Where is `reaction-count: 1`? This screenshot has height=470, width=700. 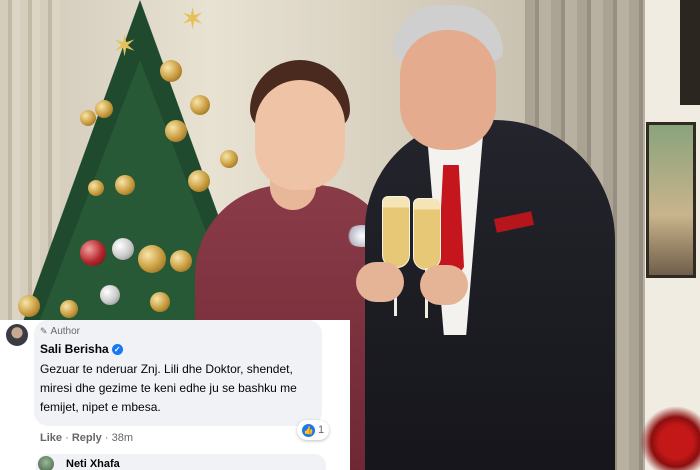
reaction-count: 1 is located at coordinates (321, 430).